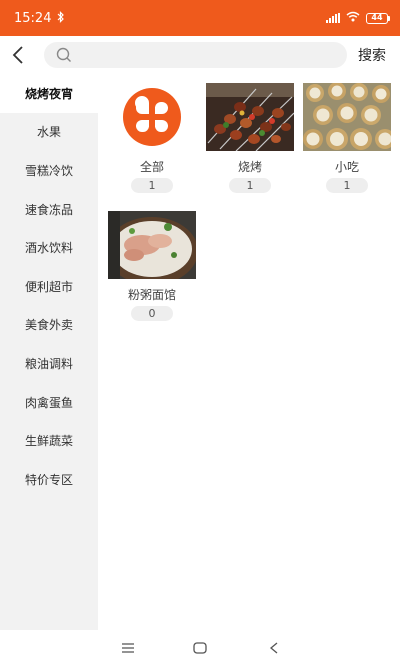 This screenshot has height=666, width=400. I want to click on barbecue-photo, so click(250, 117).